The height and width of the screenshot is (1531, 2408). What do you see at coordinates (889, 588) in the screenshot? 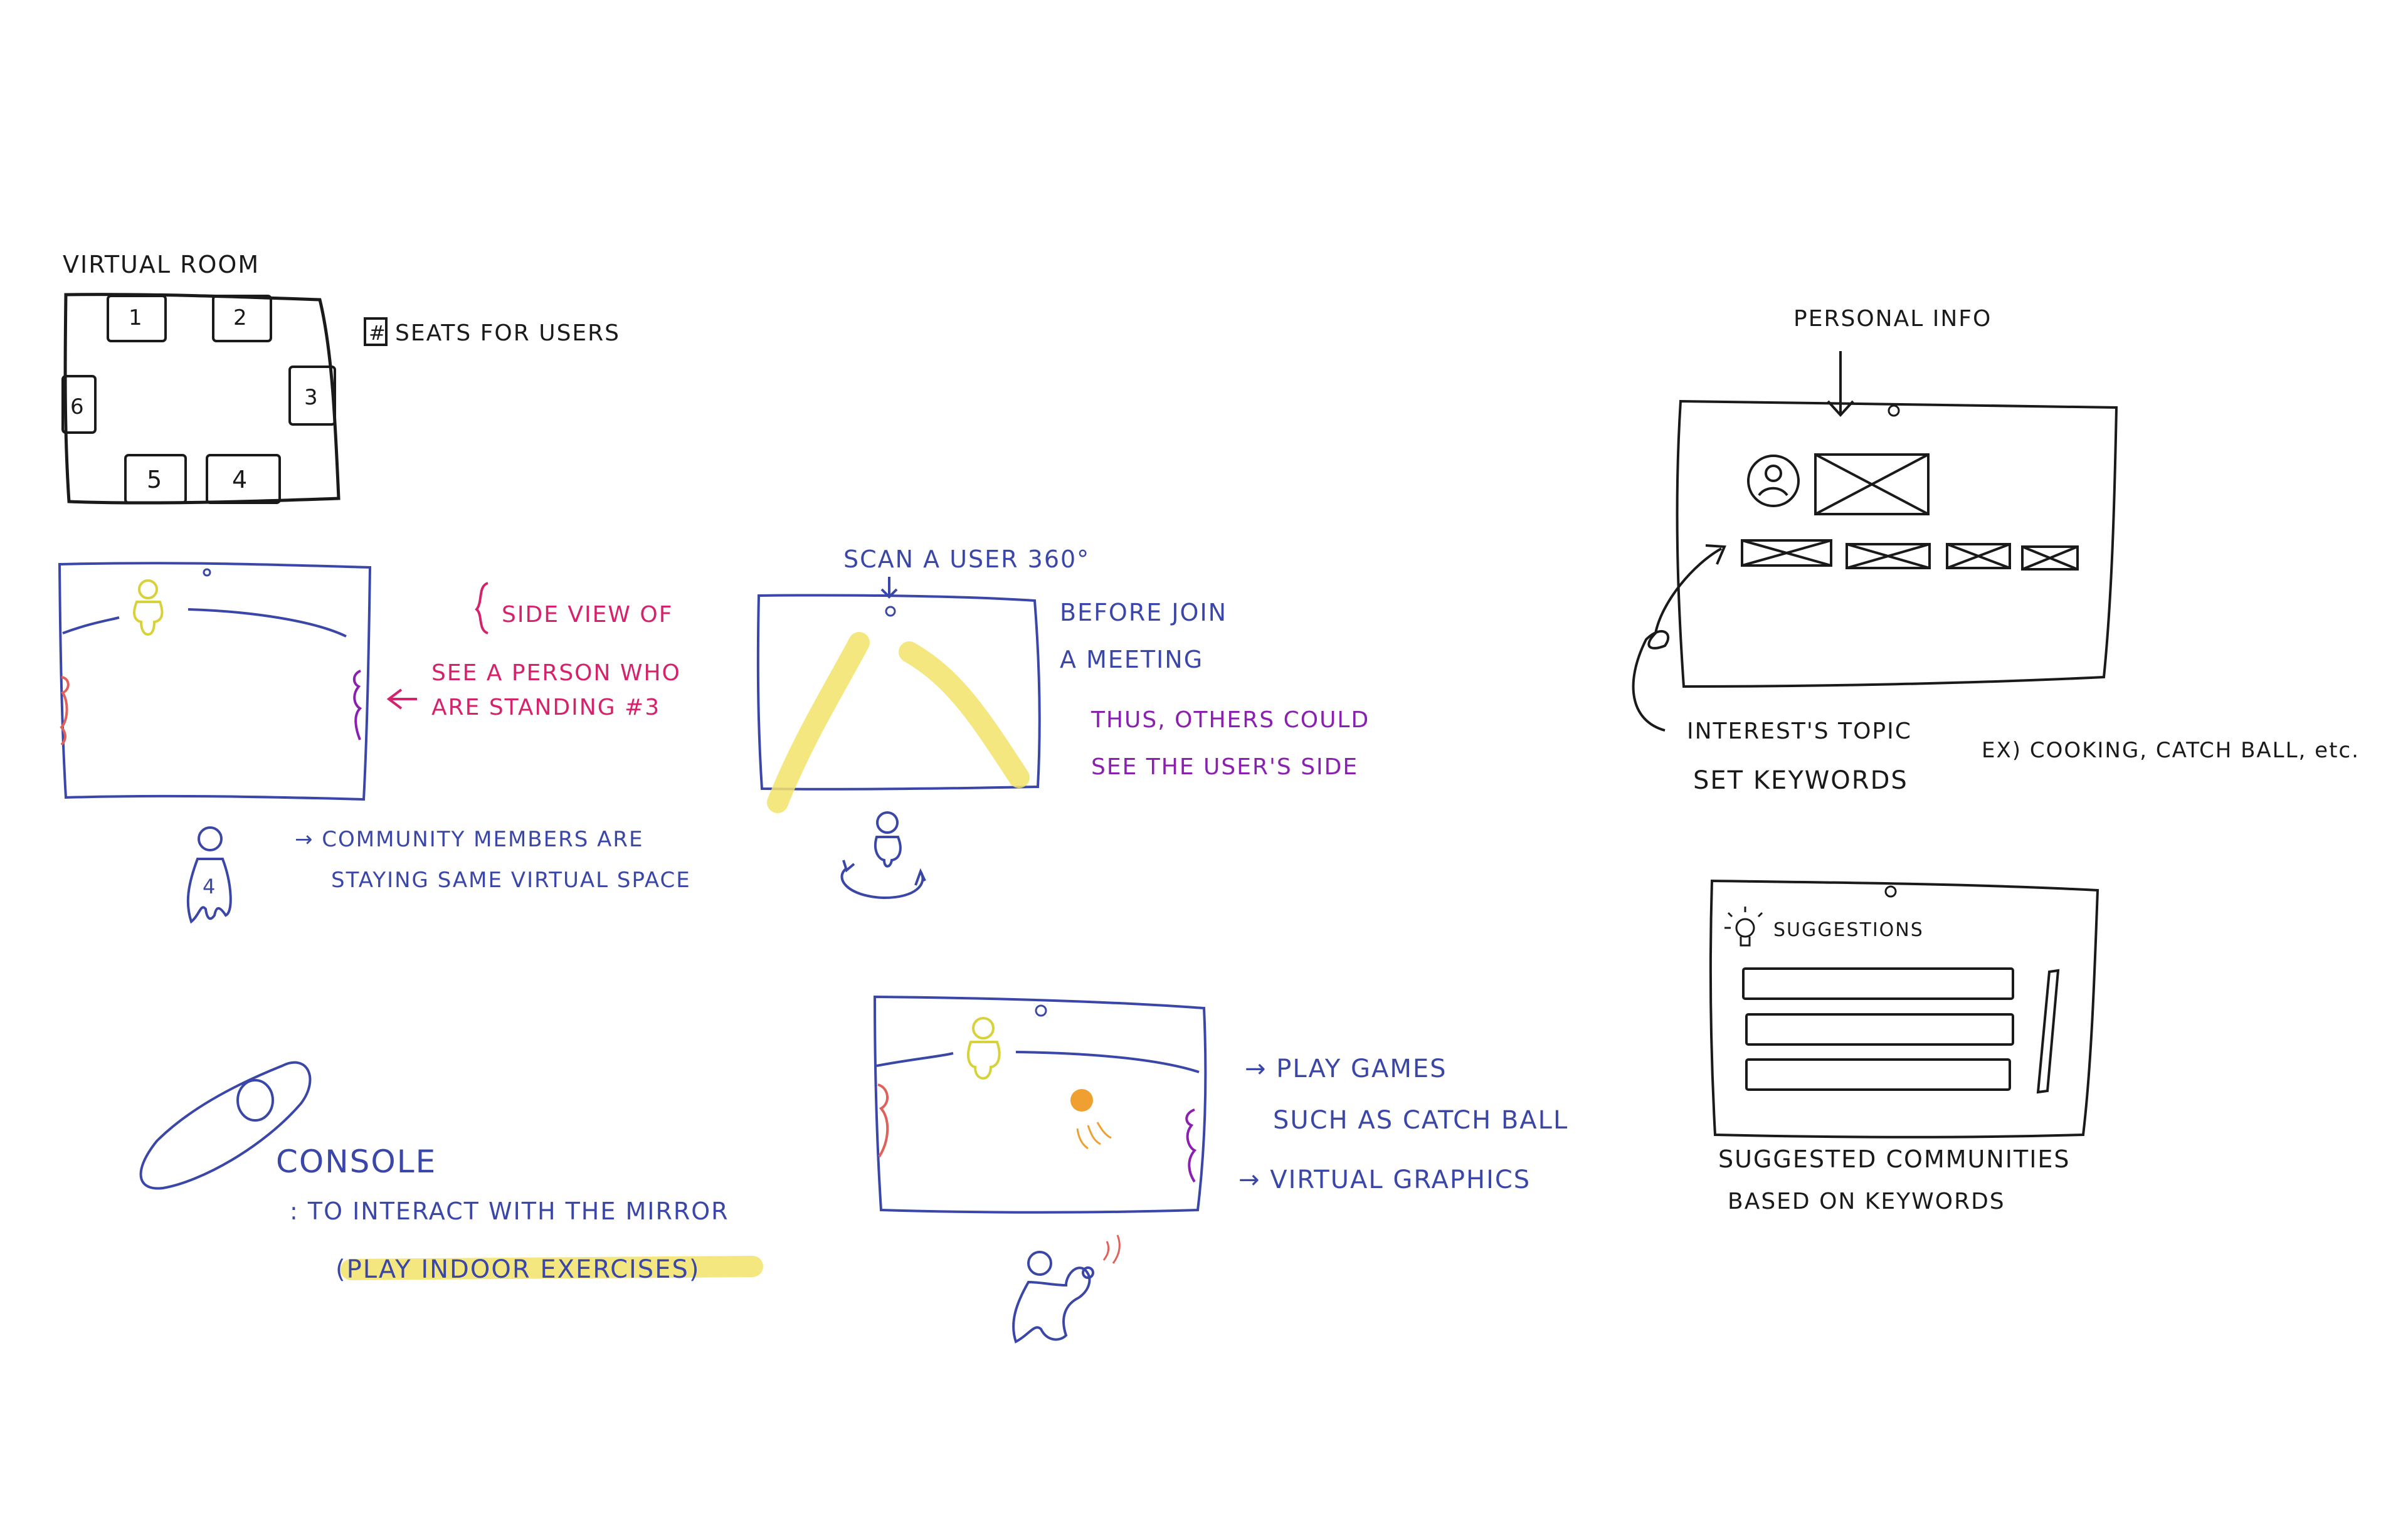
I see `scan-arrow-icon` at bounding box center [889, 588].